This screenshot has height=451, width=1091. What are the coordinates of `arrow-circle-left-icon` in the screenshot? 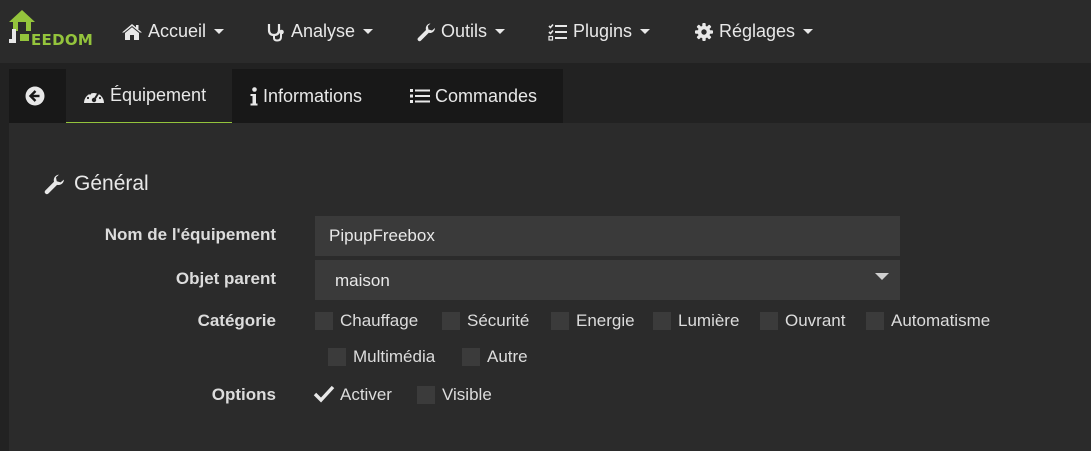 It's located at (35, 96).